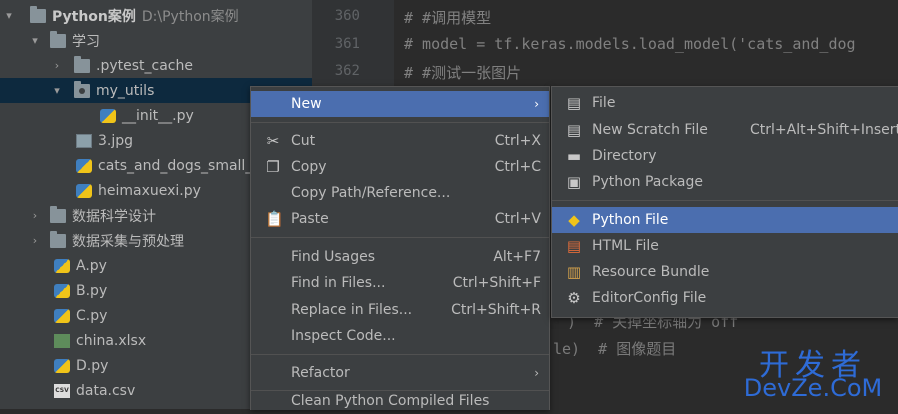 Image resolution: width=898 pixels, height=414 pixels. What do you see at coordinates (725, 220) in the screenshot?
I see `submenu-item-python-file: ◆ Python File` at bounding box center [725, 220].